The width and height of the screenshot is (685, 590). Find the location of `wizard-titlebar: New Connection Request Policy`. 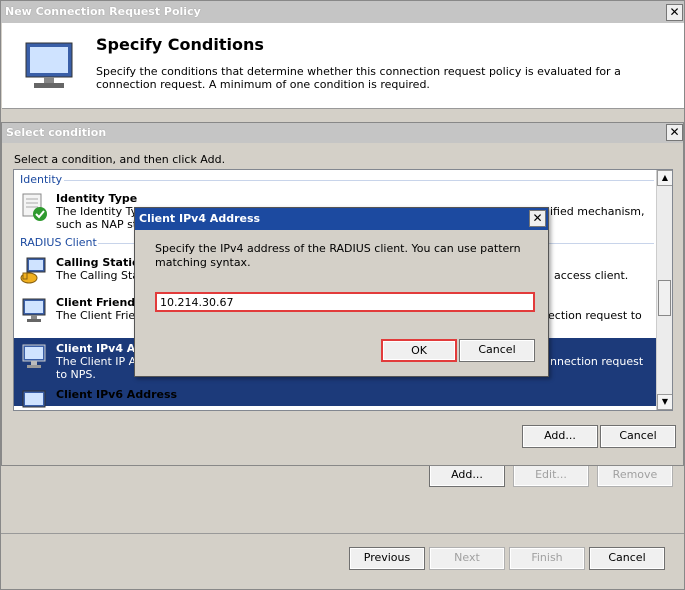

wizard-titlebar: New Connection Request Policy is located at coordinates (342, 12).